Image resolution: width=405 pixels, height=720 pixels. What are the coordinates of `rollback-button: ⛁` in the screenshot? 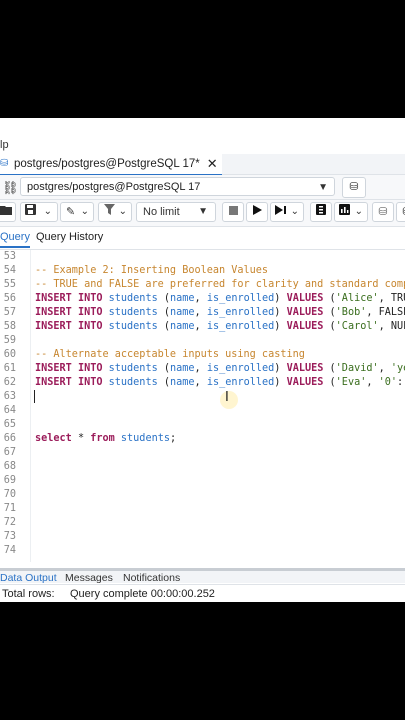 It's located at (400, 212).